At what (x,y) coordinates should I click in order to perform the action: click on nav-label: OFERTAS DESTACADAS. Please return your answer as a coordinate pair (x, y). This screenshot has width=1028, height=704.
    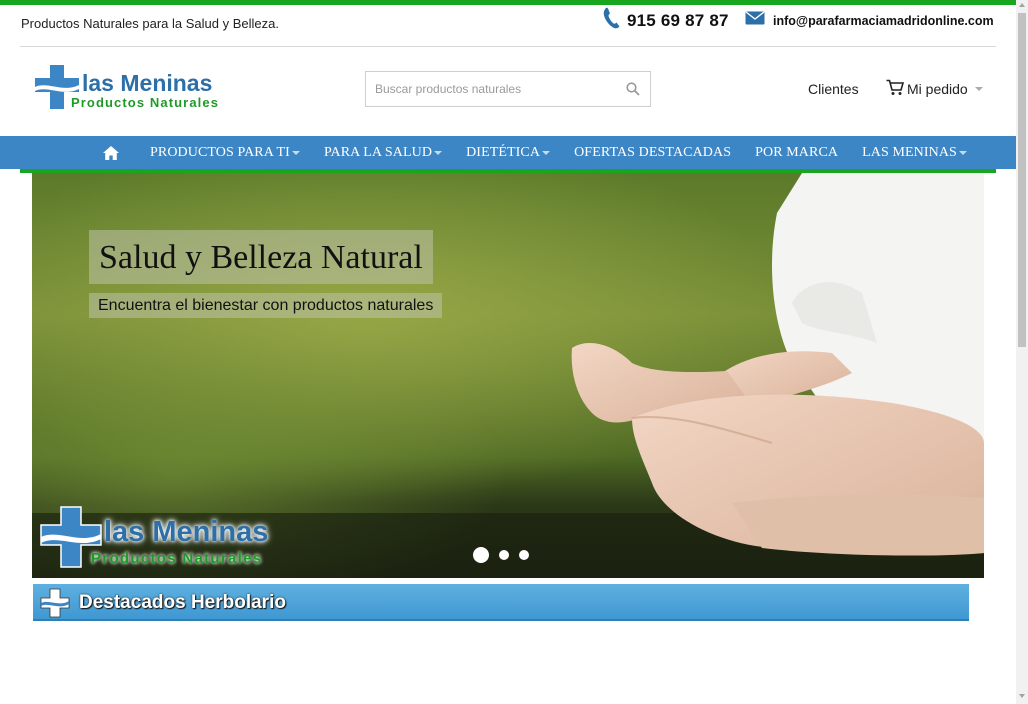
    Looking at the image, I should click on (653, 152).